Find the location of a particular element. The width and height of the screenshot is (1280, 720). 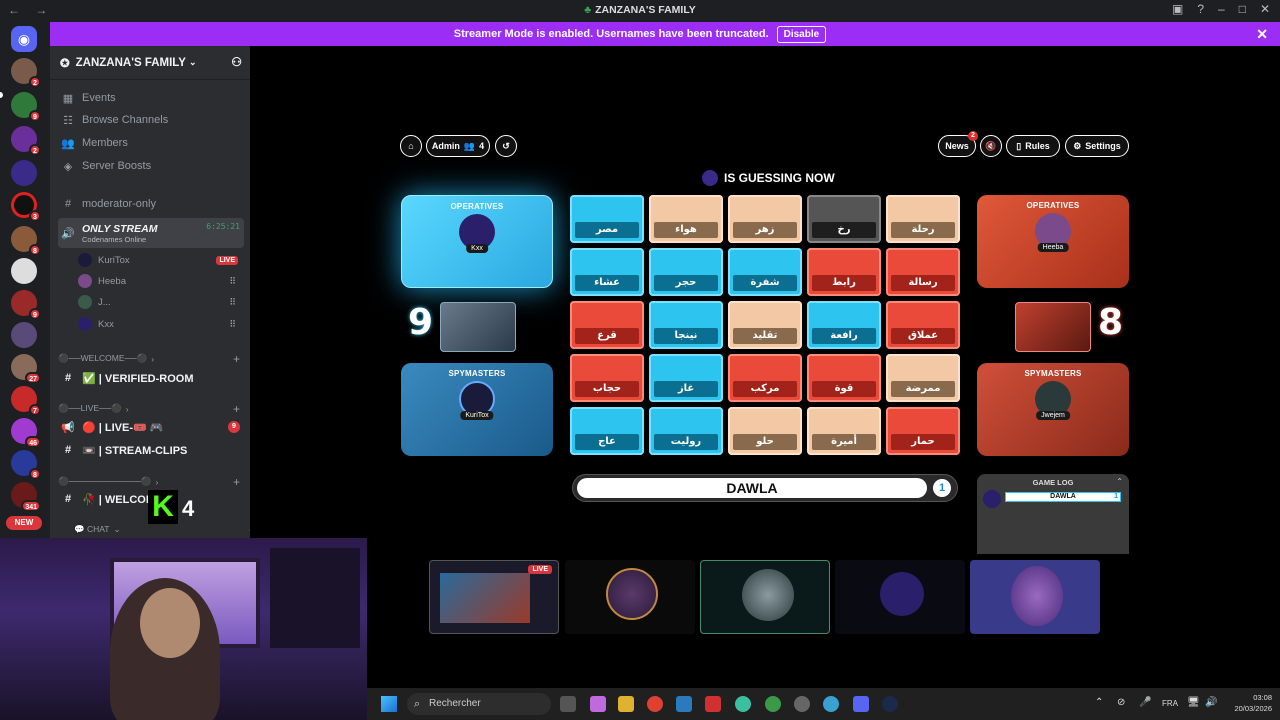

channel-stream-clips: # 📼 | STREAM-CLIPS is located at coordinates (151, 450).